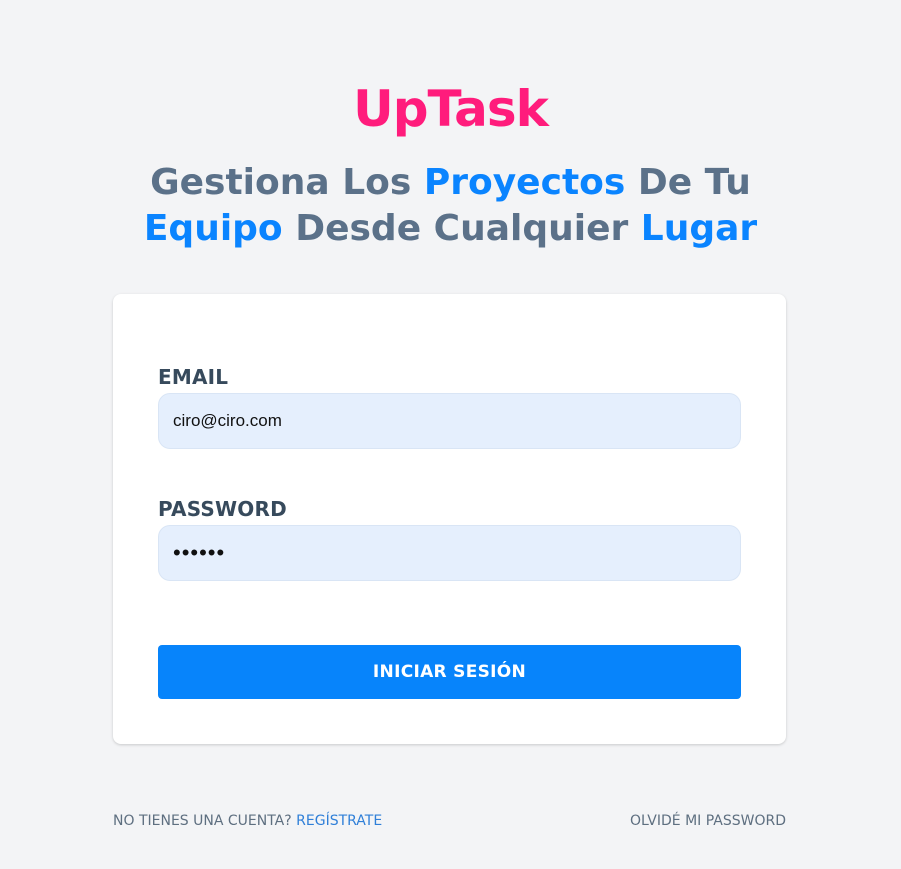  I want to click on password-field, so click(449, 553).